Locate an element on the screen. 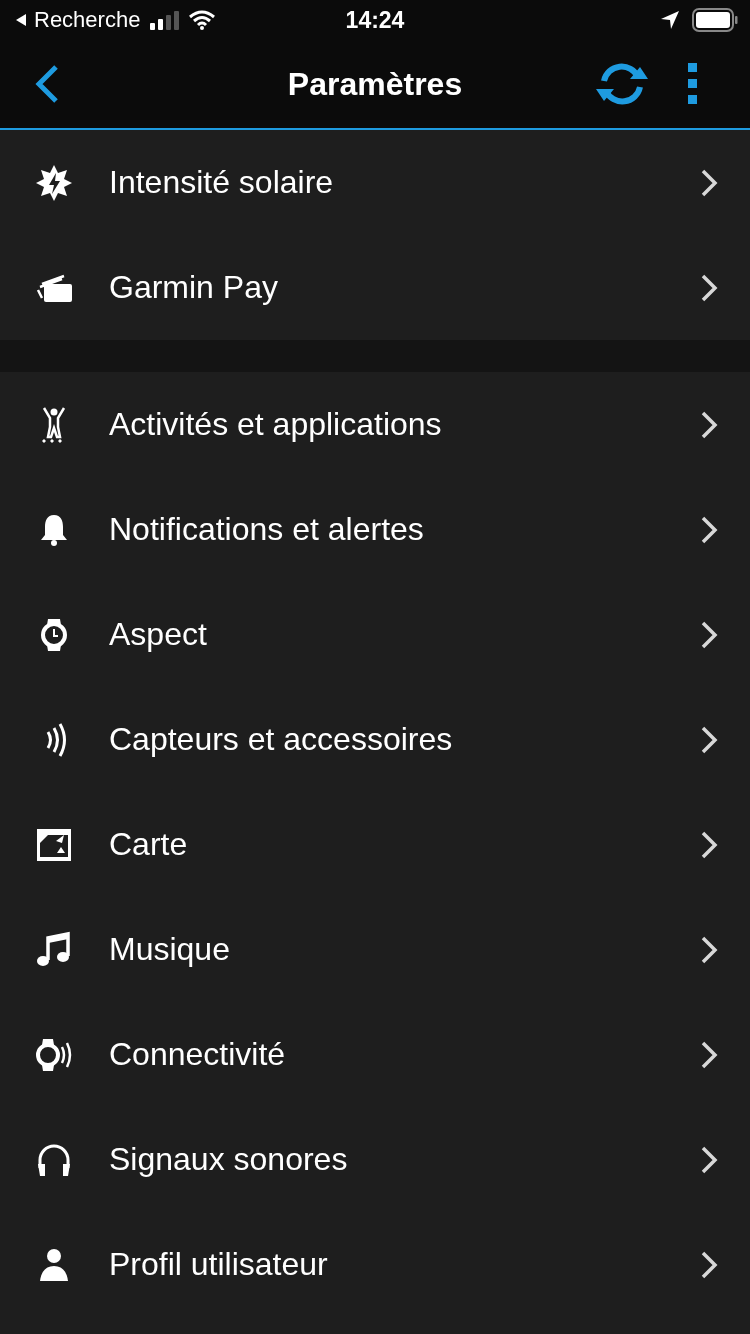 This screenshot has height=1334, width=750. settings-row: Capteurs et accessoires is located at coordinates (375, 739).